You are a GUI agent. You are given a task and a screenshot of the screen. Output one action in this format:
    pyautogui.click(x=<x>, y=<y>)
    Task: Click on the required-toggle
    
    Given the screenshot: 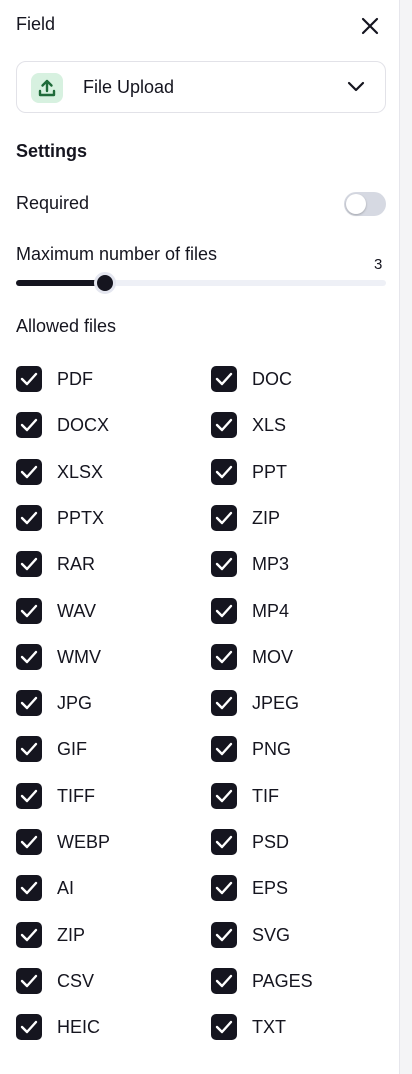 What is the action you would take?
    pyautogui.click(x=365, y=204)
    